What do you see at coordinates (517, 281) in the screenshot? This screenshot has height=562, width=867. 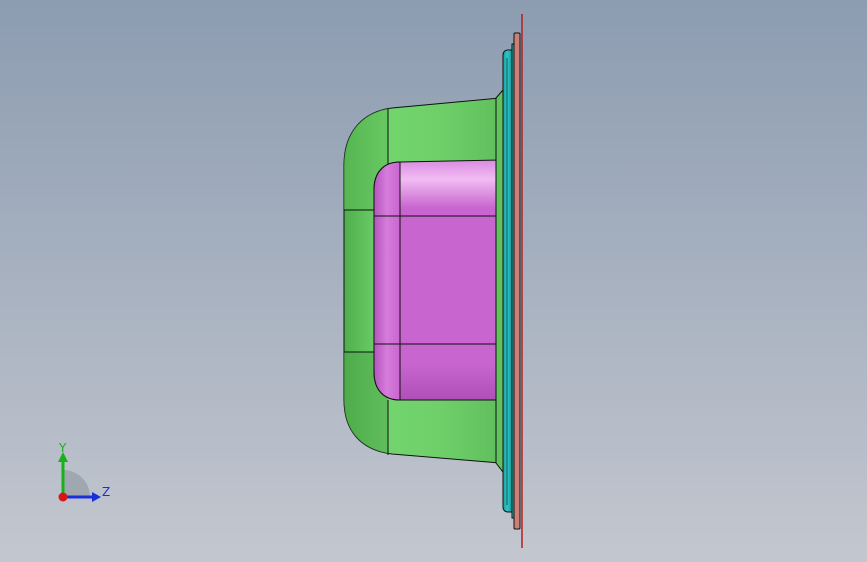 I see `mounting-plate` at bounding box center [517, 281].